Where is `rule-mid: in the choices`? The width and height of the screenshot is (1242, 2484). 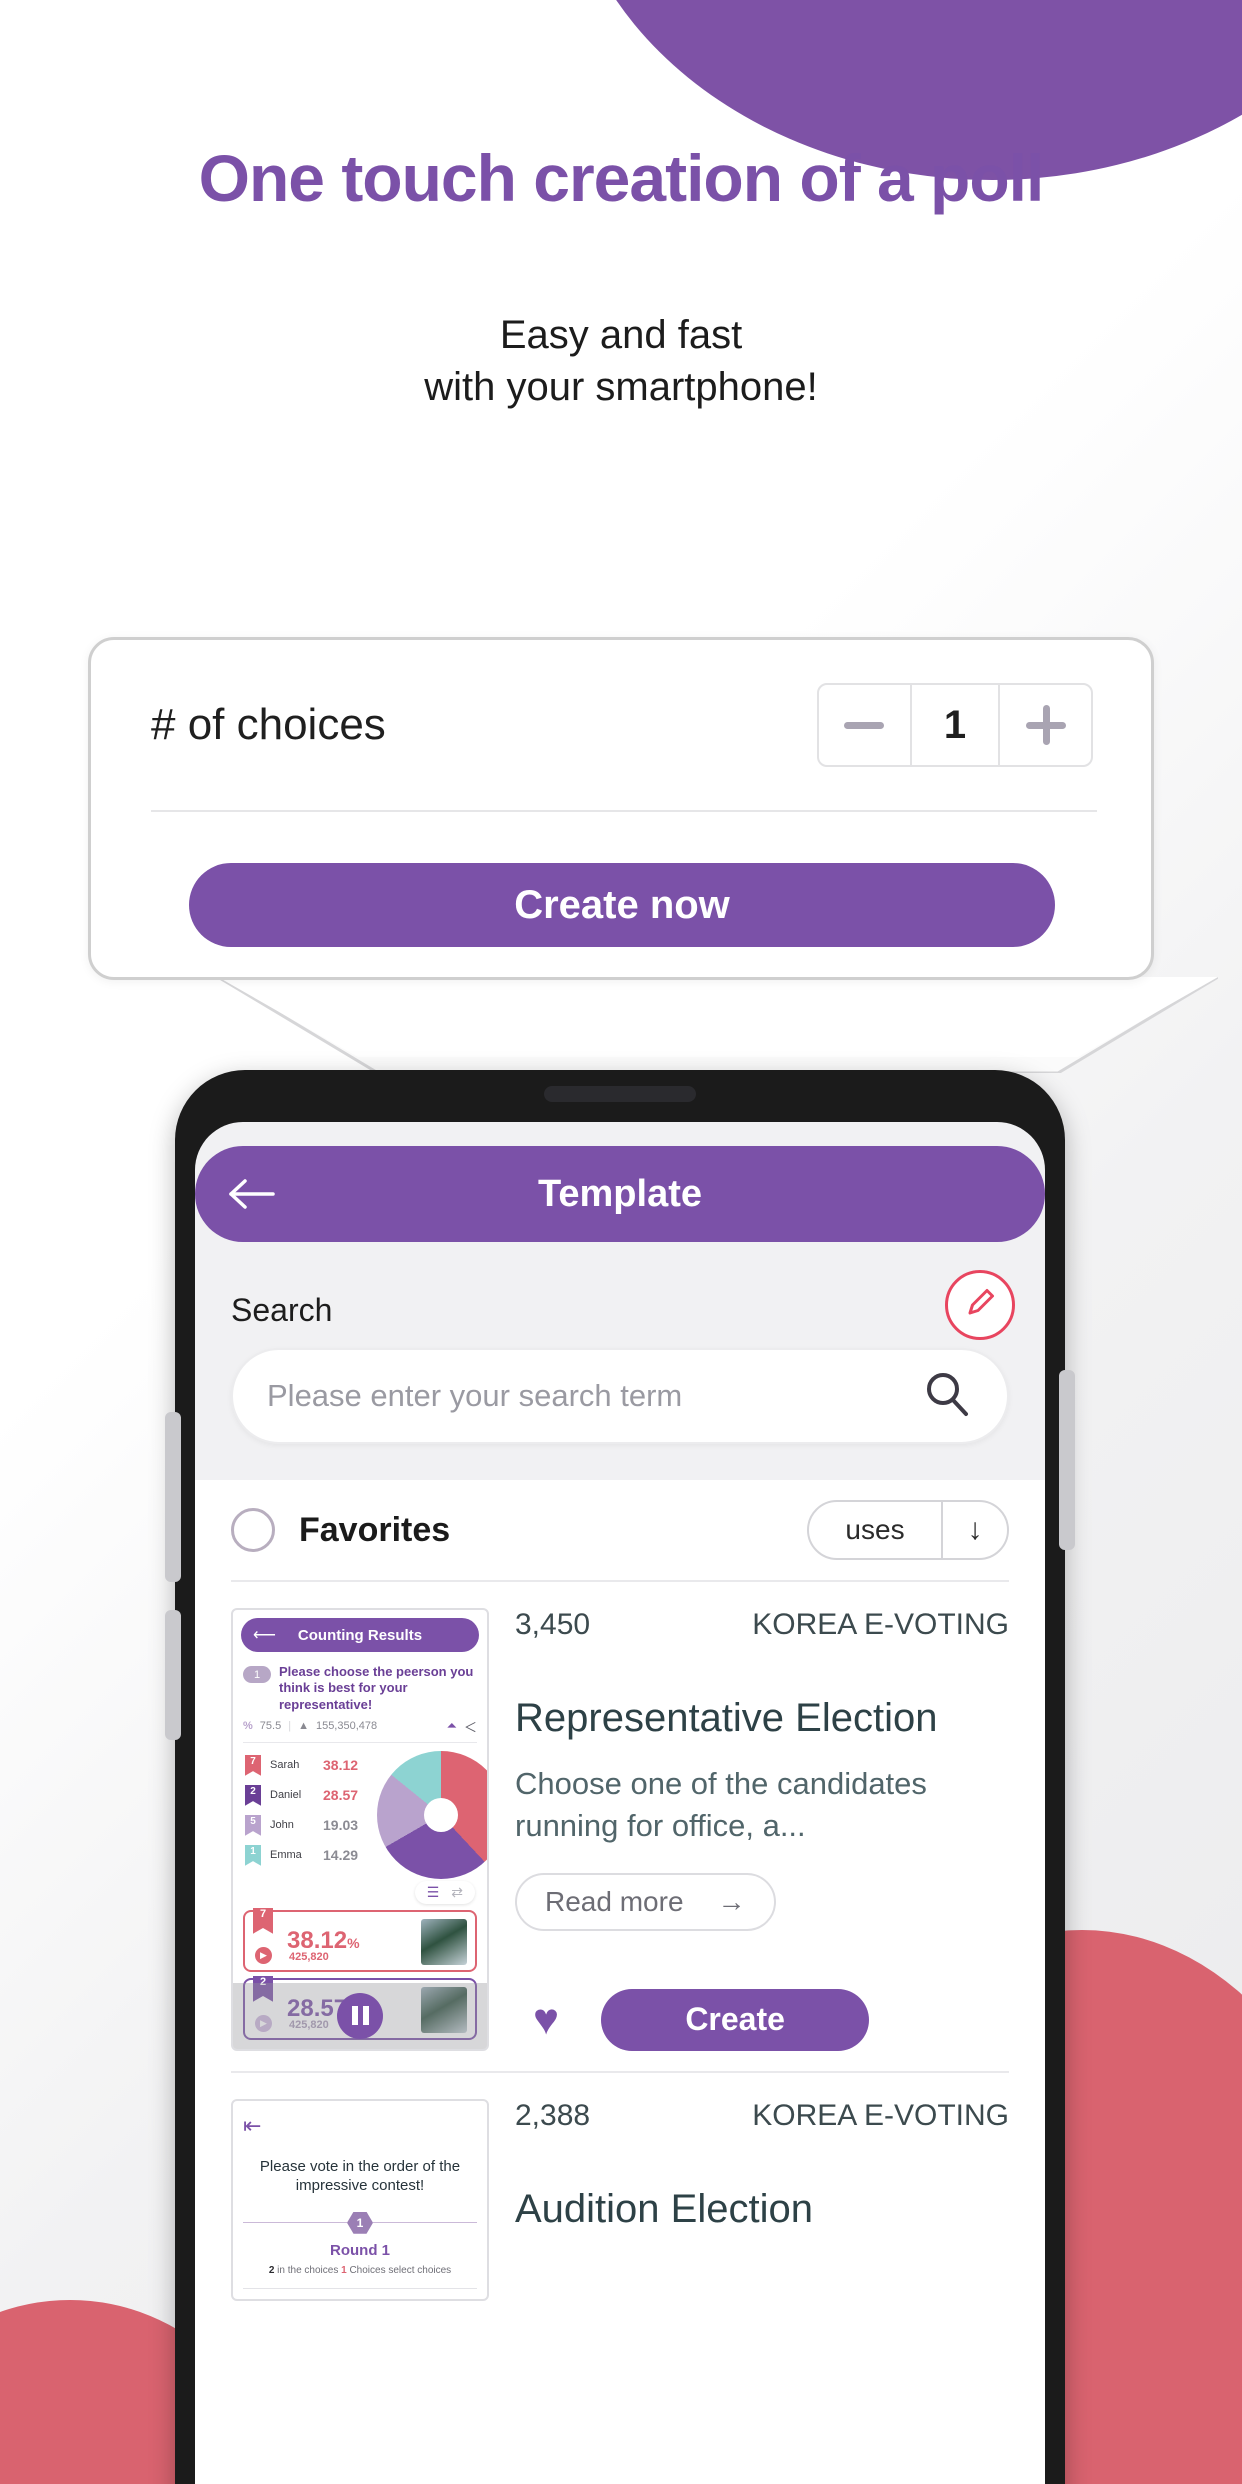 rule-mid: in the choices is located at coordinates (308, 2270).